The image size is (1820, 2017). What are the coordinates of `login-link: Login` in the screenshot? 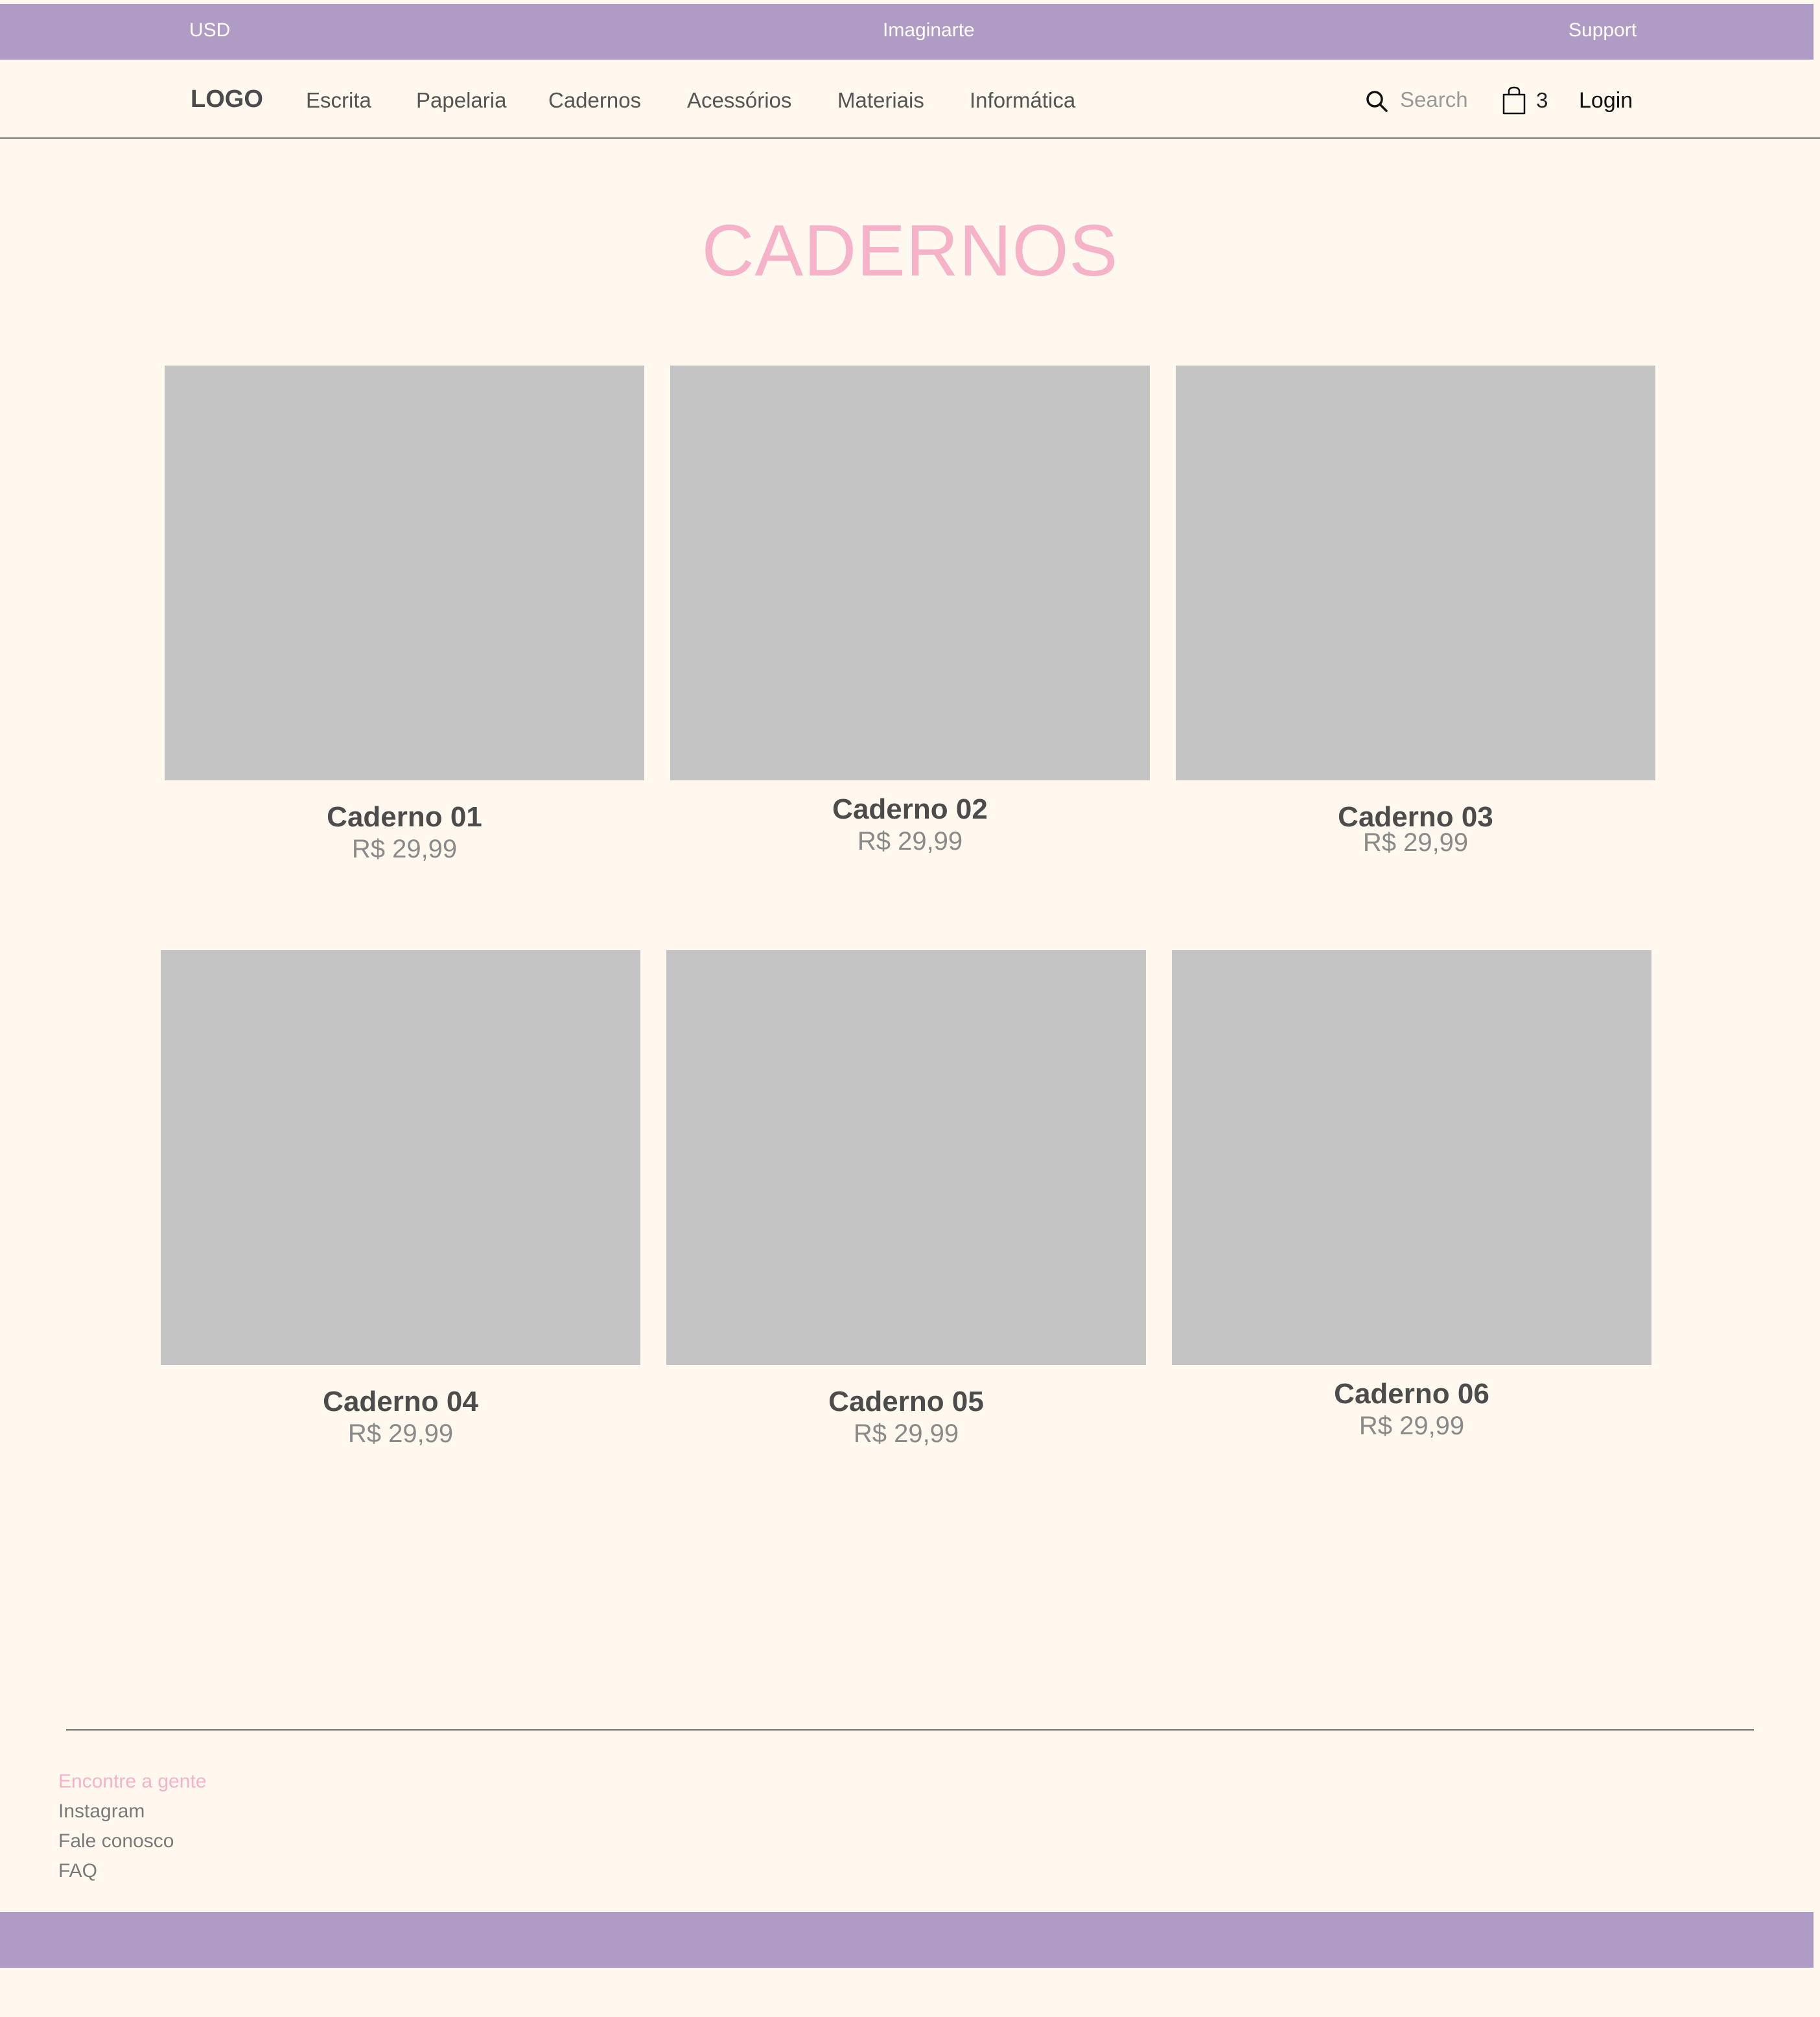 It's located at (1606, 100).